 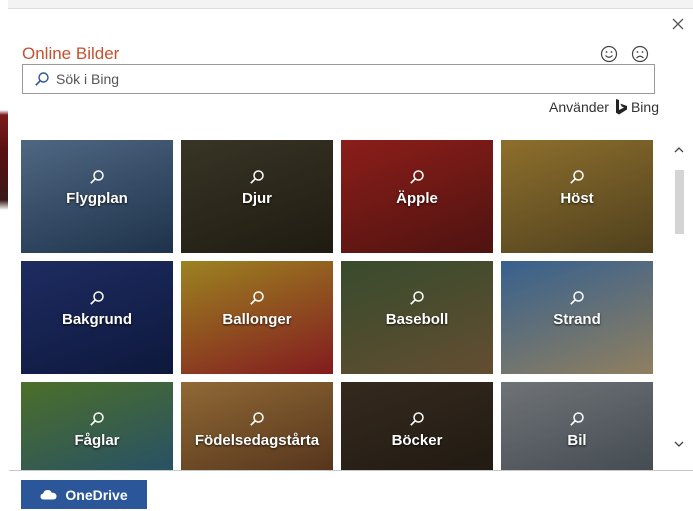 What do you see at coordinates (644, 107) in the screenshot?
I see `bing-brand-label: Bing` at bounding box center [644, 107].